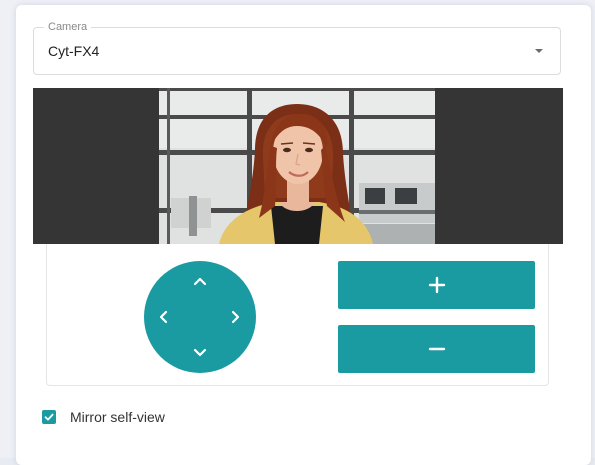 The height and width of the screenshot is (465, 595). Describe the element at coordinates (163, 317) in the screenshot. I see `chevron-left-icon` at that location.